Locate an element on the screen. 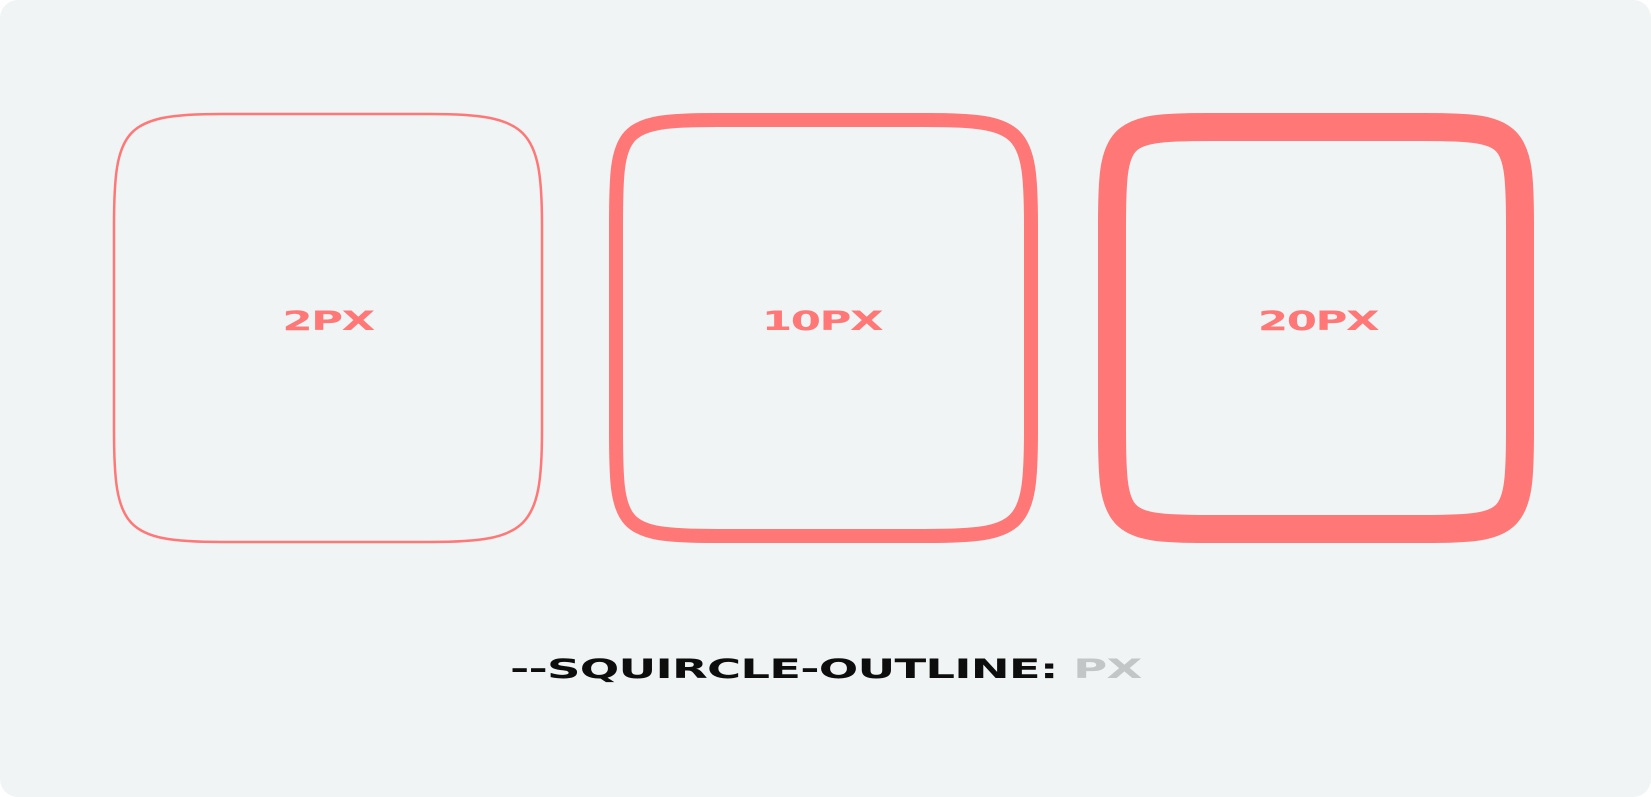 This screenshot has height=797, width=1651. squircle-label-2px: 2PX is located at coordinates (328, 321).